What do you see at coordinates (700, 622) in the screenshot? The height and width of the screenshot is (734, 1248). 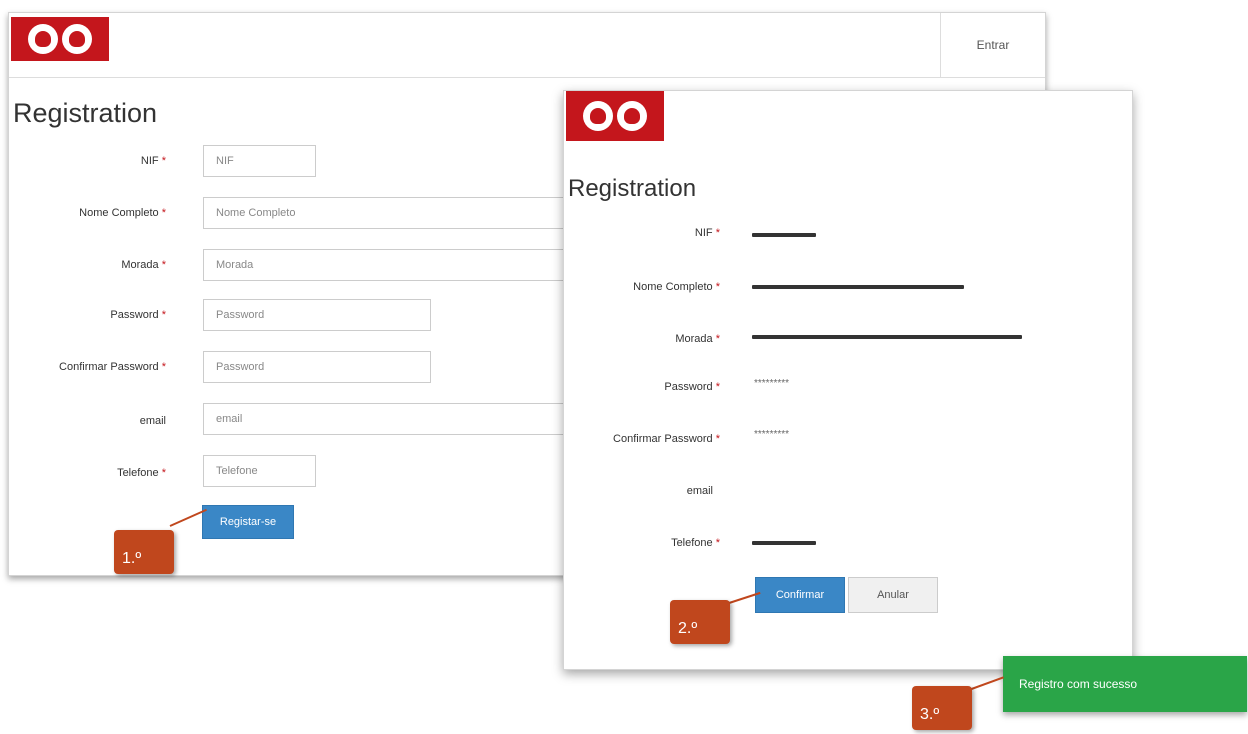 I see `step-2-callout: 2.º` at bounding box center [700, 622].